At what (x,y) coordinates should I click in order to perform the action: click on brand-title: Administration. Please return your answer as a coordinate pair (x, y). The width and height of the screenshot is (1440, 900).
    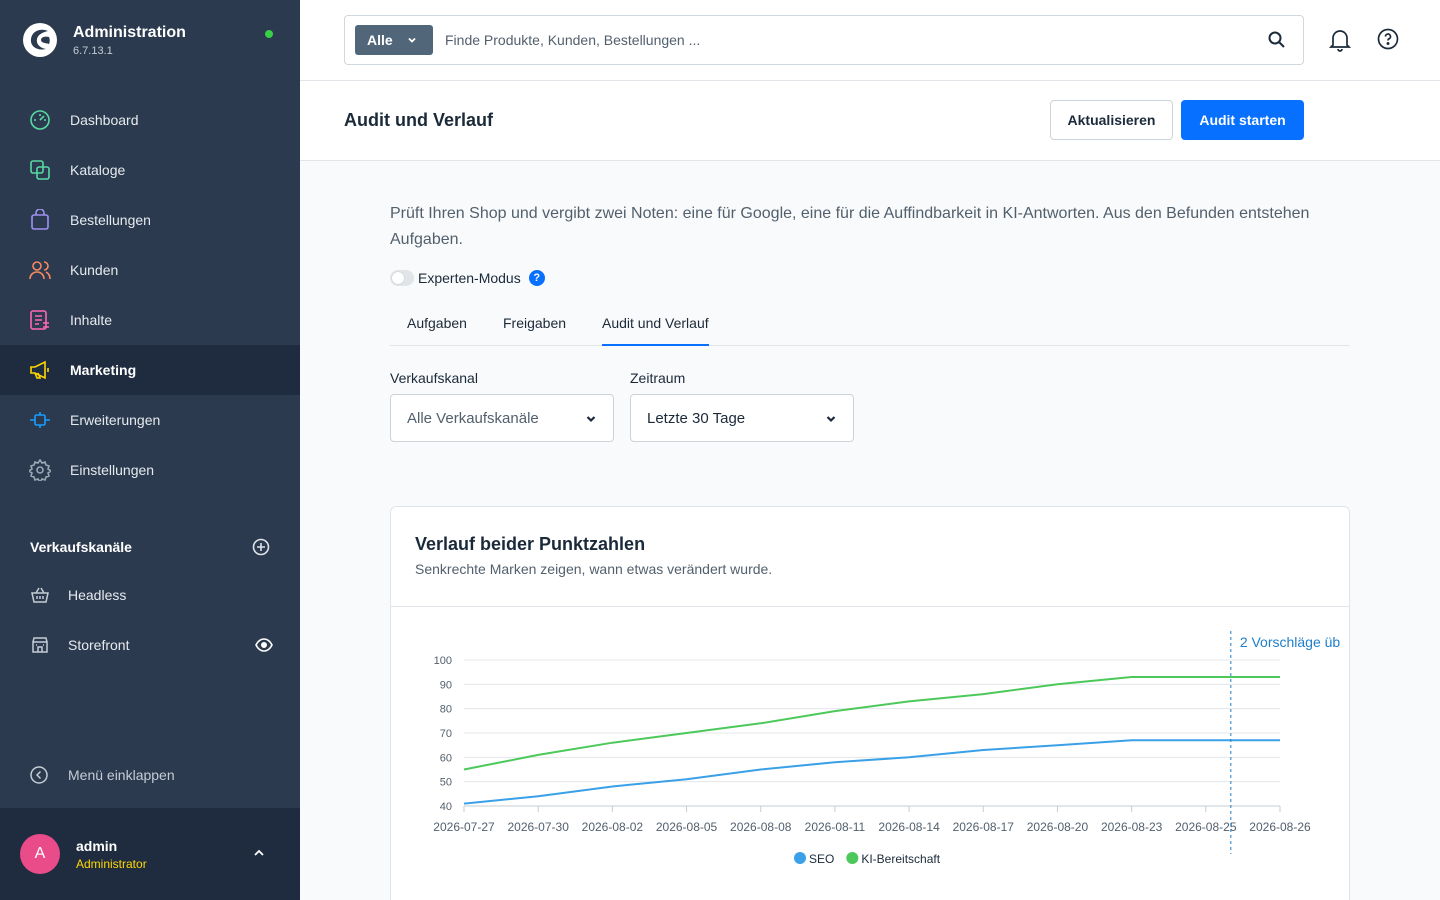
    Looking at the image, I should click on (129, 32).